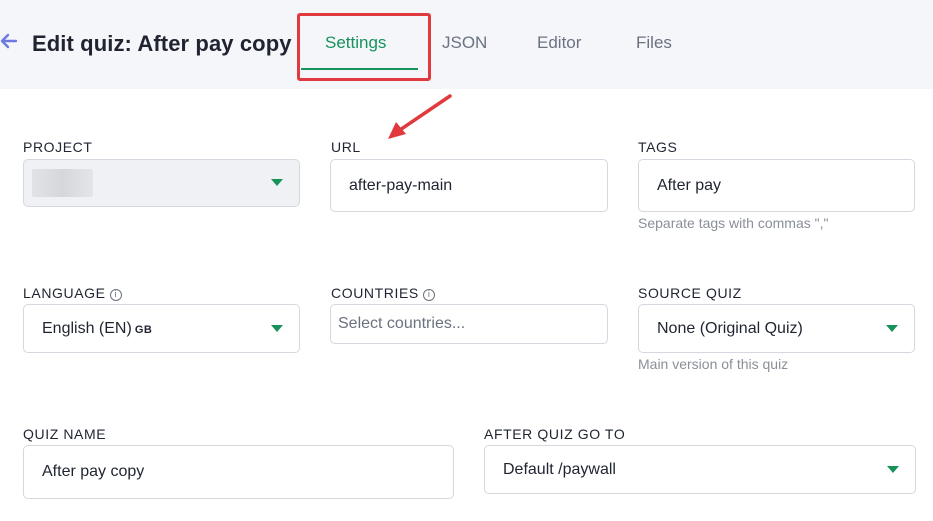 The image size is (933, 521). I want to click on tags-help-text: Separate tags with commas ",", so click(733, 223).